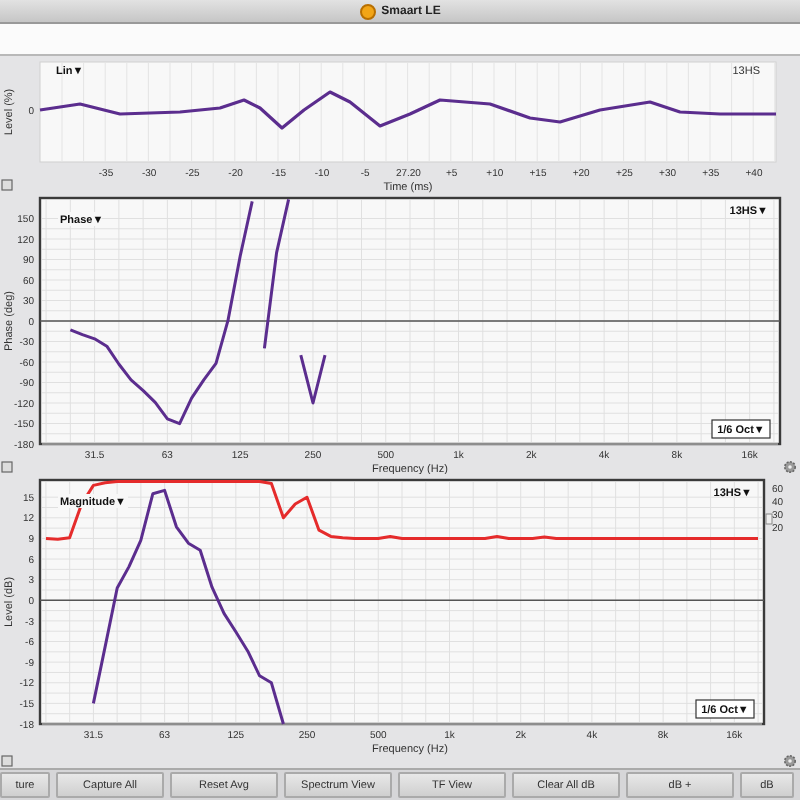 The width and height of the screenshot is (800, 800). Describe the element at coordinates (367, 11) in the screenshot. I see `app-icon` at that location.